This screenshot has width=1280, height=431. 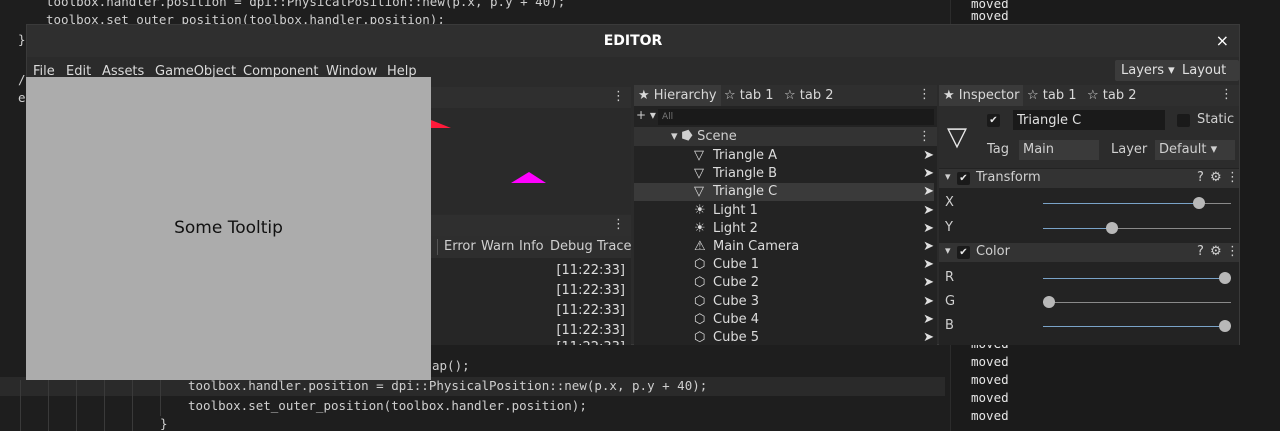 I want to click on item-label: Triangle B, so click(x=745, y=174).